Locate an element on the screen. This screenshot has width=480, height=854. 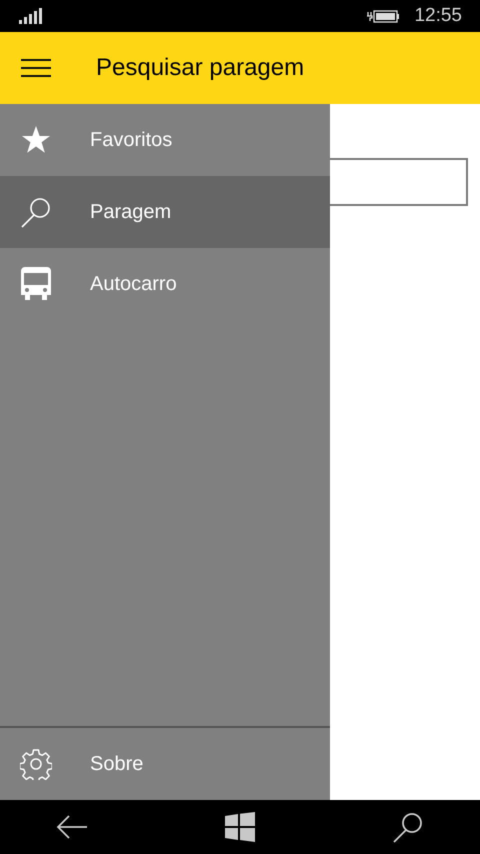
back-icon is located at coordinates (72, 827).